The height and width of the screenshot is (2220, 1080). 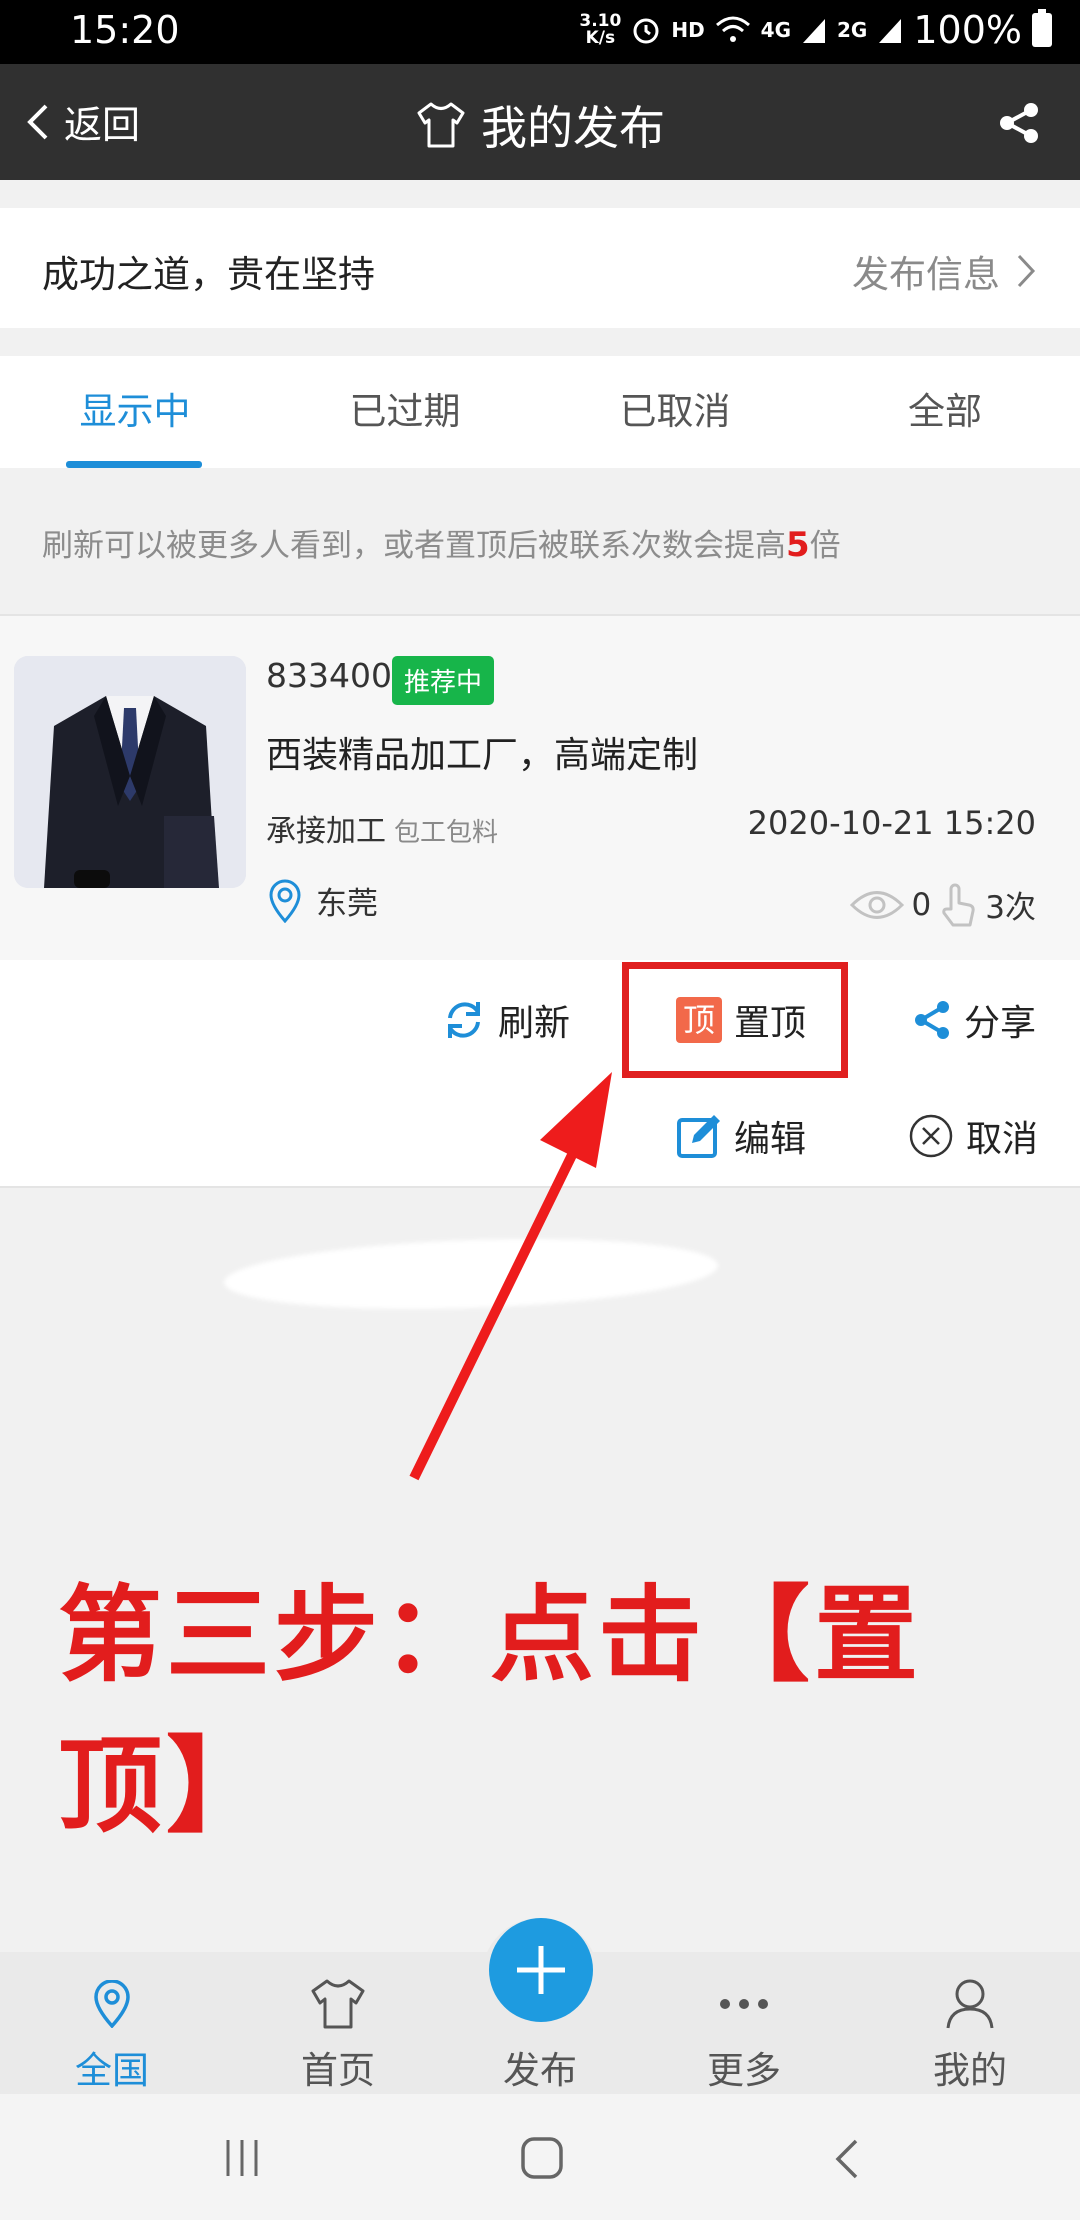 I want to click on nav-more: 更多, so click(x=744, y=2034).